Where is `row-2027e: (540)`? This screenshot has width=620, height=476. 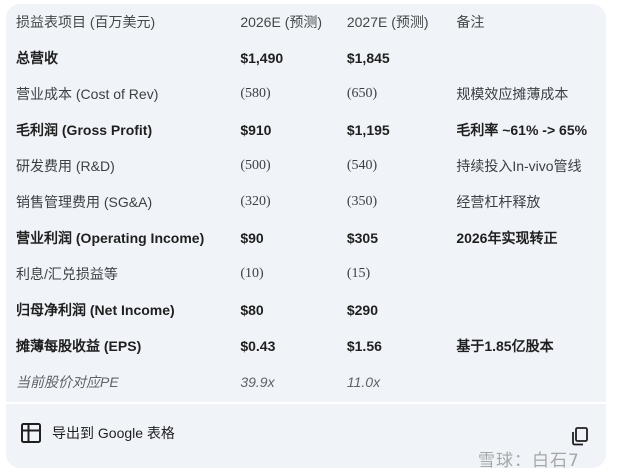 row-2027e: (540) is located at coordinates (362, 165).